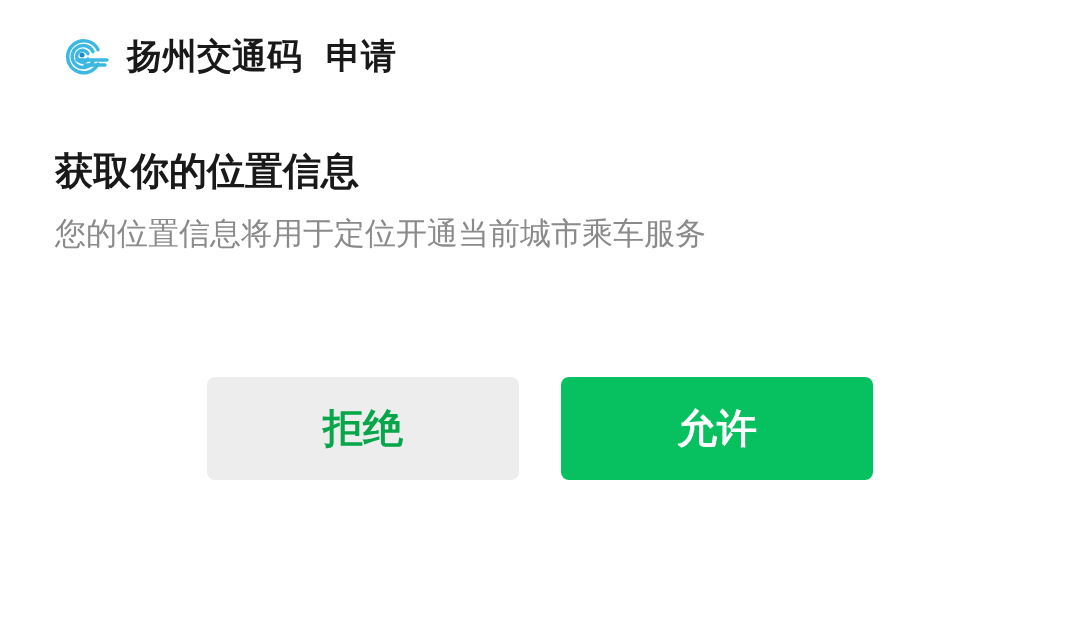 This screenshot has height=630, width=1080. I want to click on permission-title: 获取你的位置信息, so click(207, 171).